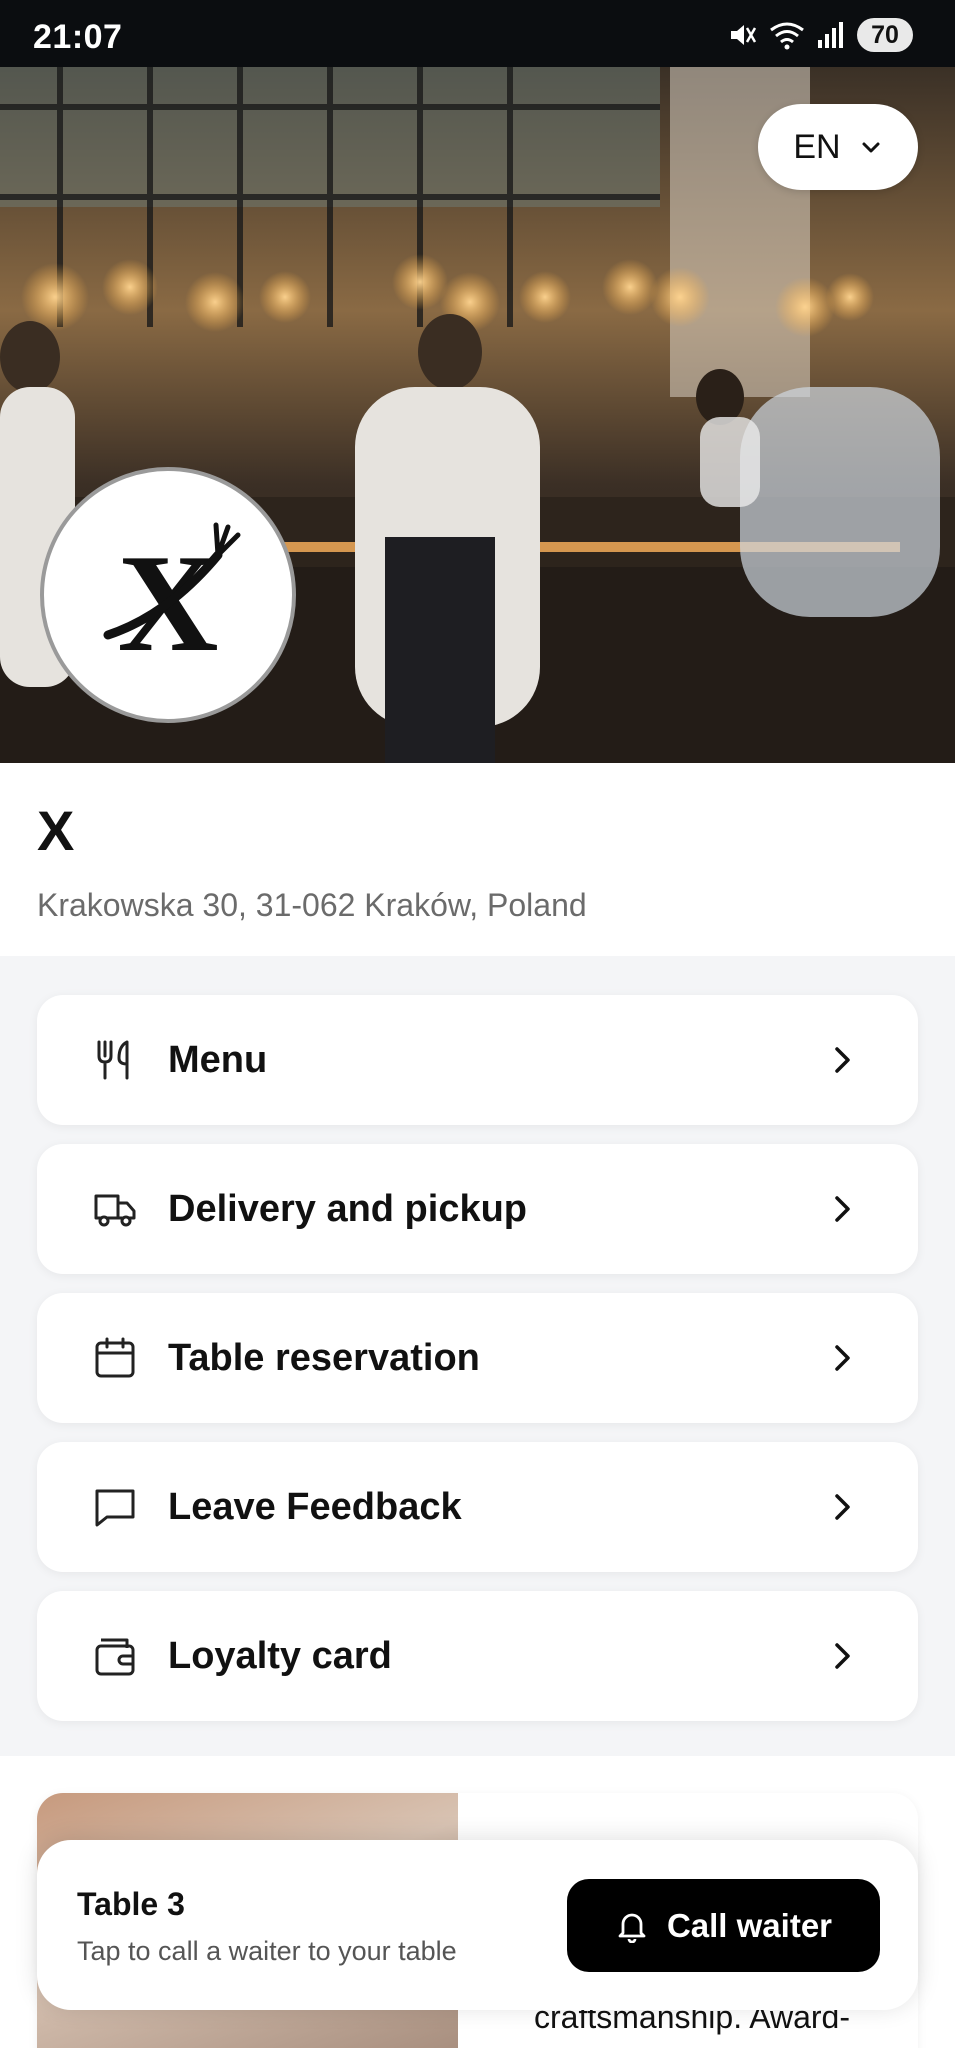 Image resolution: width=955 pixels, height=2048 pixels. What do you see at coordinates (113, 1060) in the screenshot?
I see `fork-knife-icon` at bounding box center [113, 1060].